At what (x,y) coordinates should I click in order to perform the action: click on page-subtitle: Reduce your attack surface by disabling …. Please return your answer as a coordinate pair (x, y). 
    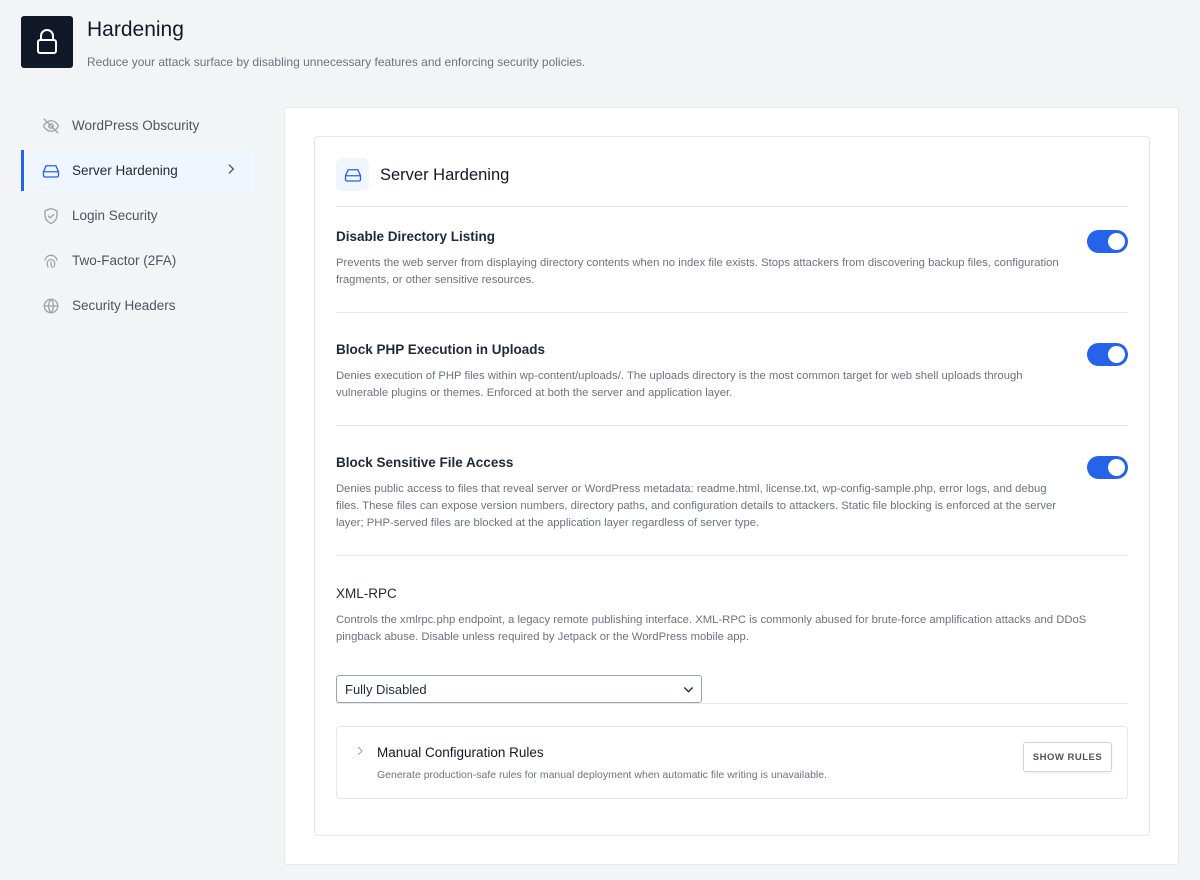
    Looking at the image, I should click on (336, 62).